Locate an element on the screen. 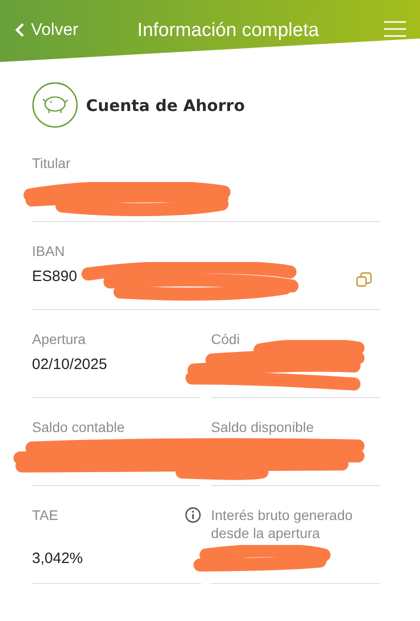 This screenshot has height=621, width=420. field-label: Saldo contable is located at coordinates (78, 427).